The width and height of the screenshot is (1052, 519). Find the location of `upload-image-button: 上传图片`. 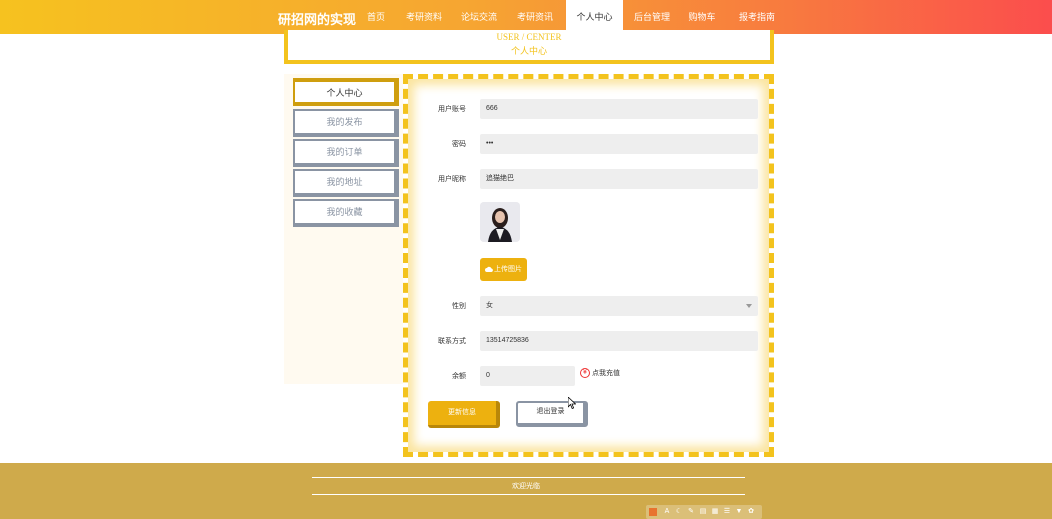

upload-image-button: 上传图片 is located at coordinates (503, 269).